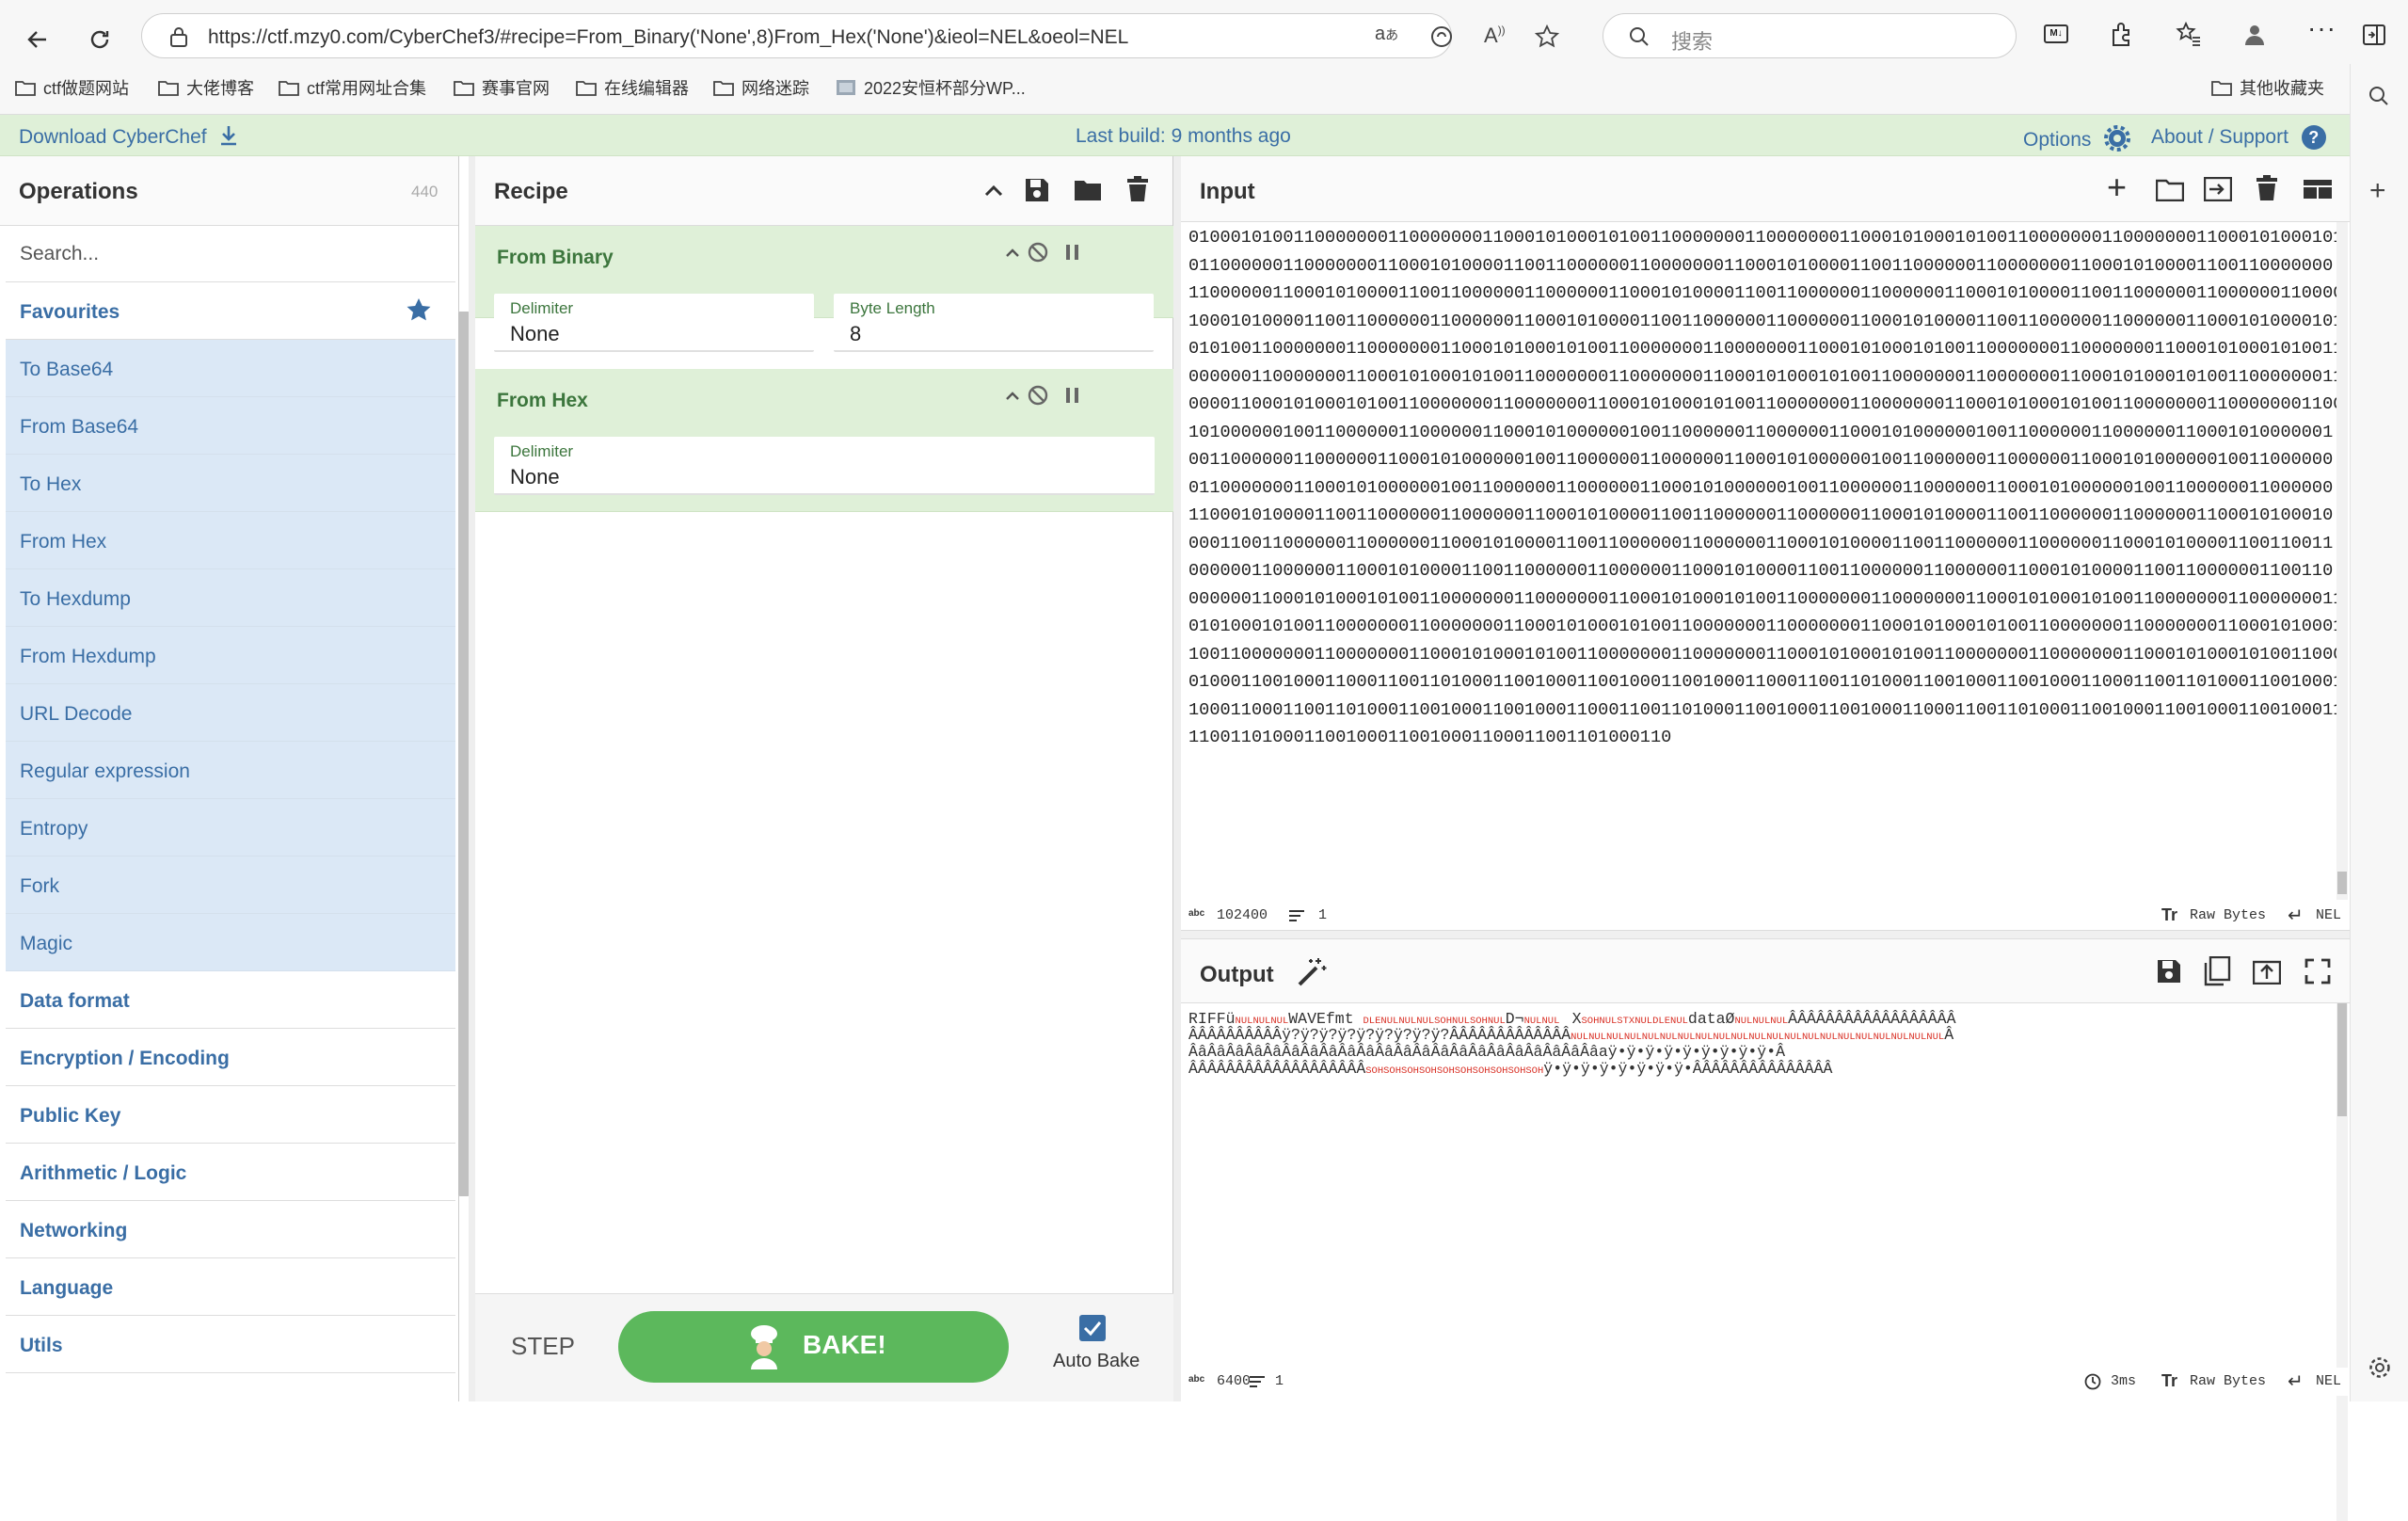 This screenshot has width=2408, height=1521. Describe the element at coordinates (230, 598) in the screenshot. I see `op-to-hexdump: To Hexdump` at that location.